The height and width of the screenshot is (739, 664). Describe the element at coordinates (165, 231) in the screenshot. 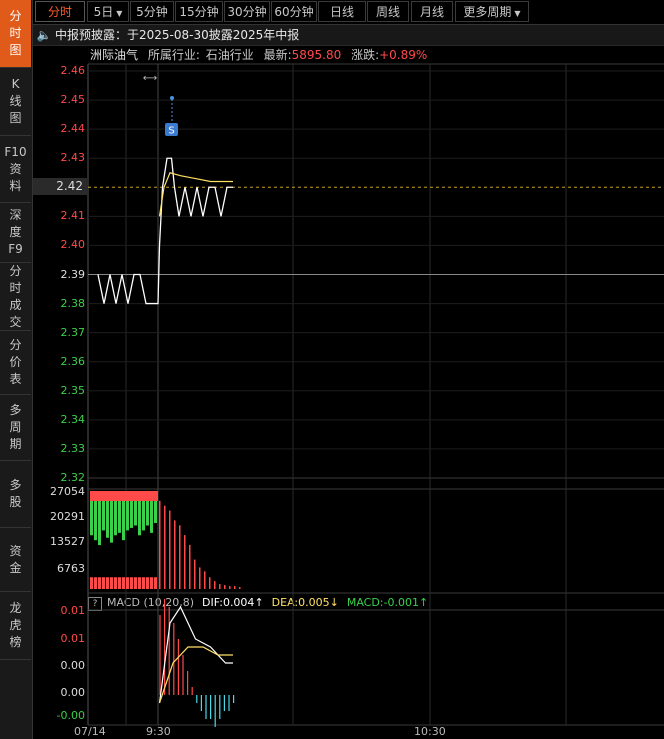

I see `price-line` at that location.